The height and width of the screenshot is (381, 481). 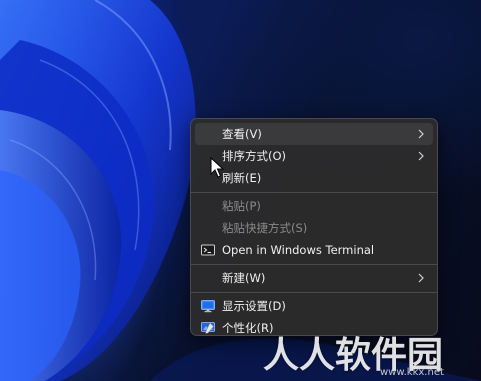 I want to click on menu-item-label: Open in Windows Terminal, so click(x=298, y=250).